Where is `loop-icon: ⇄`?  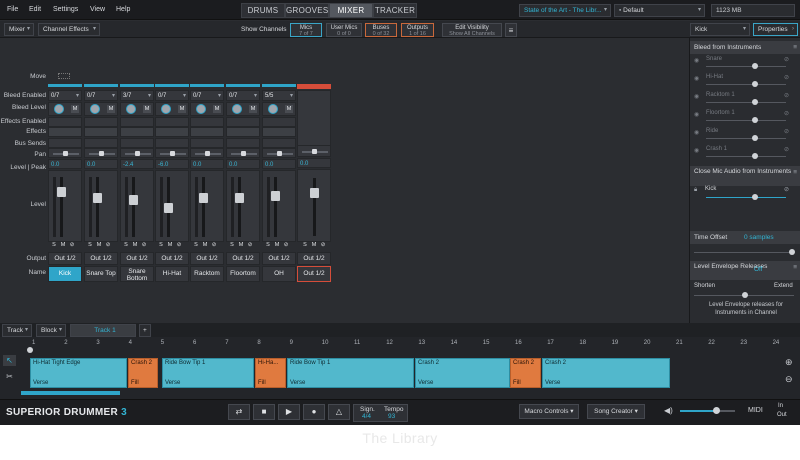 loop-icon: ⇄ is located at coordinates (239, 412).